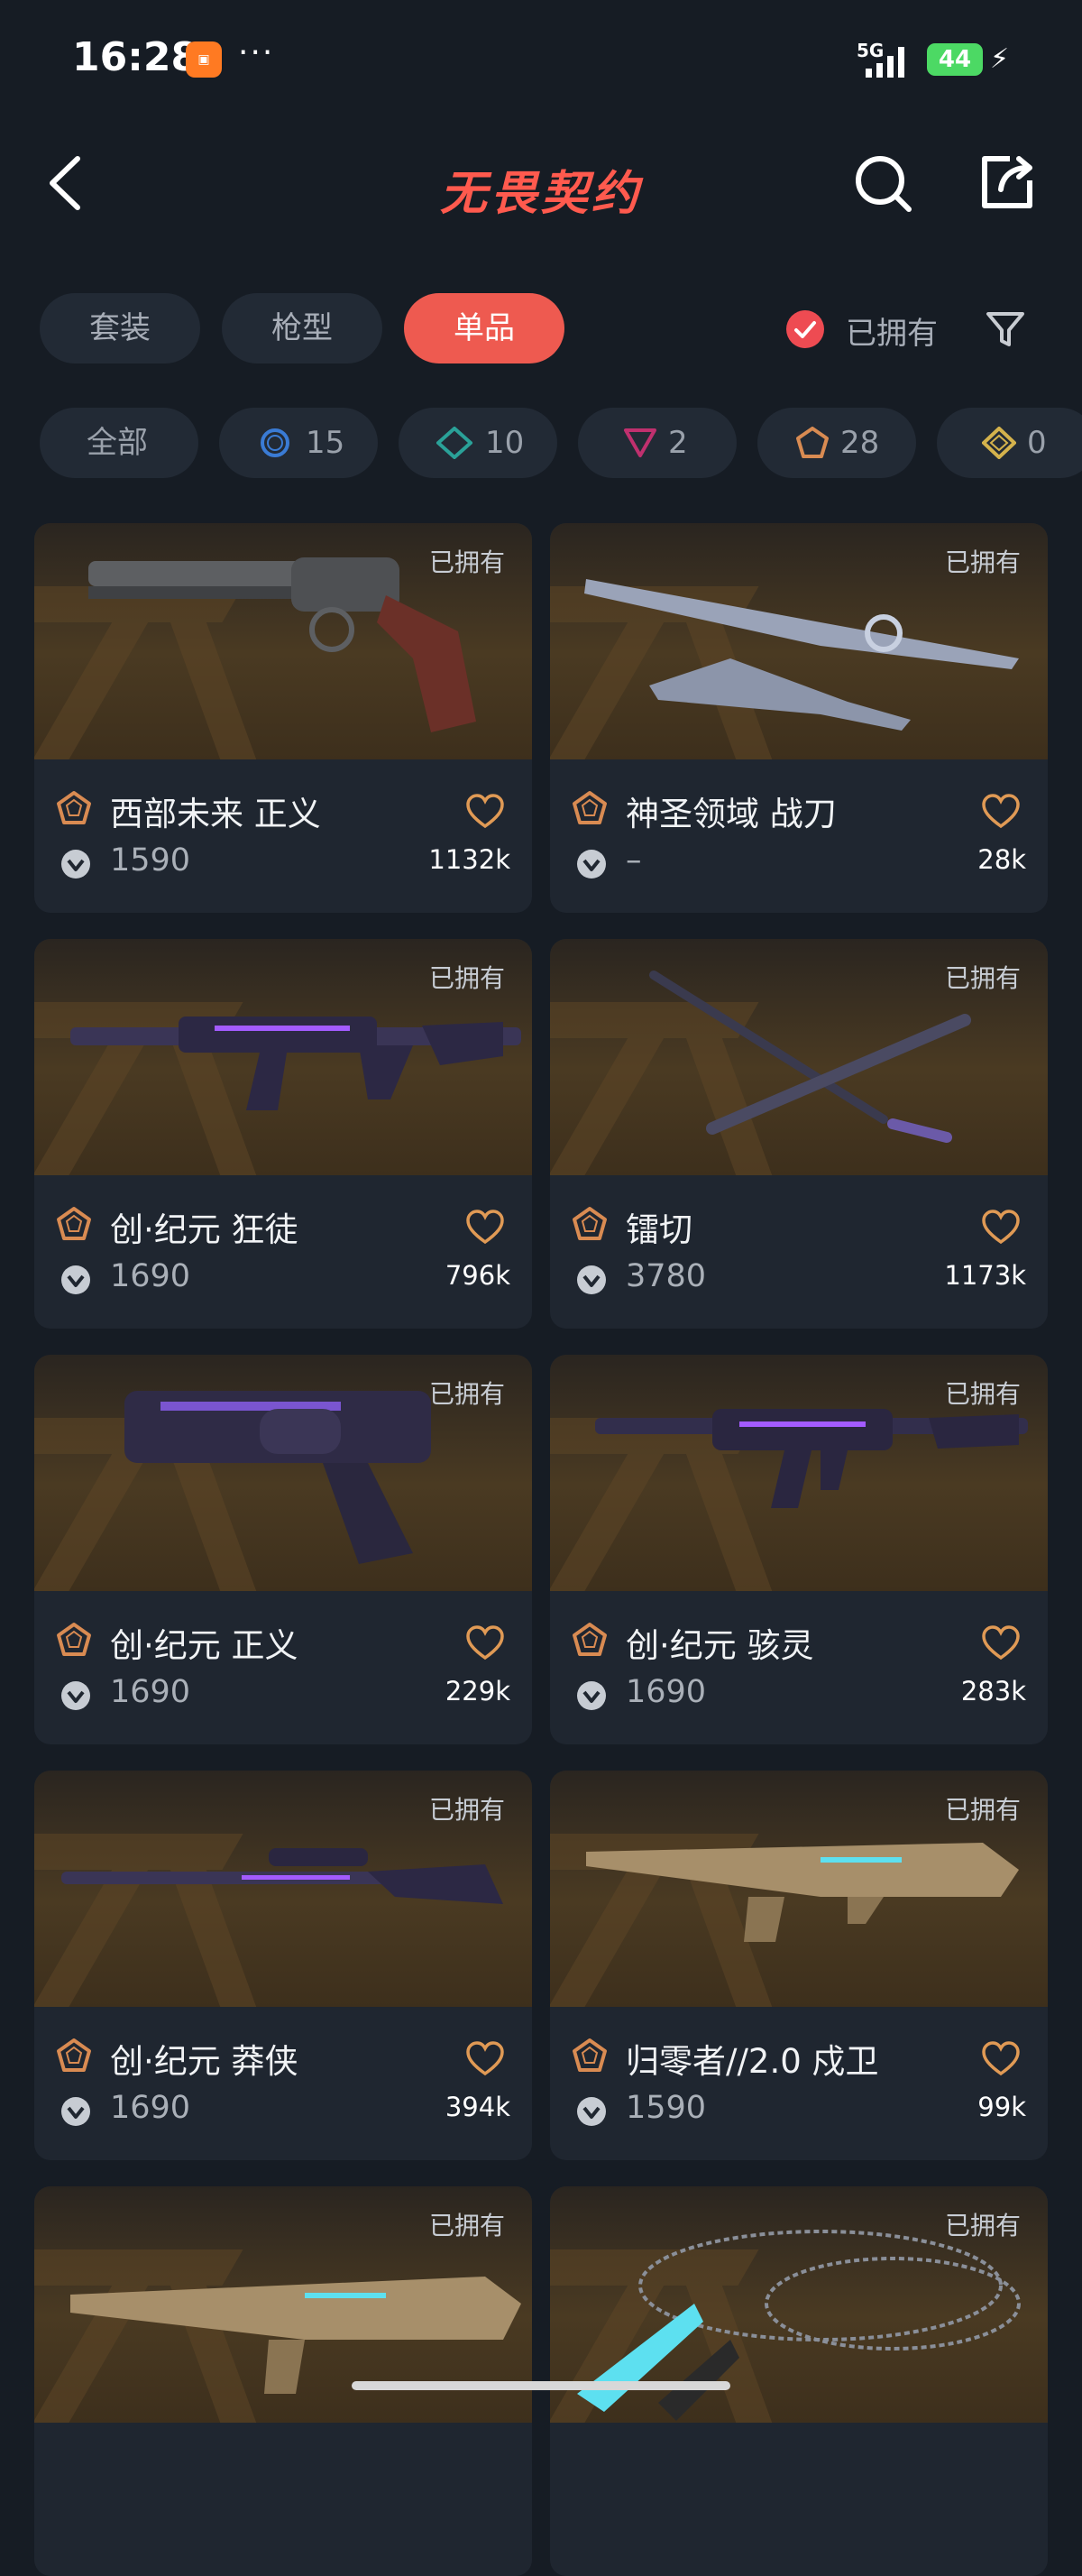  What do you see at coordinates (478, 443) in the screenshot?
I see `chip-deluxe-tier: 10` at bounding box center [478, 443].